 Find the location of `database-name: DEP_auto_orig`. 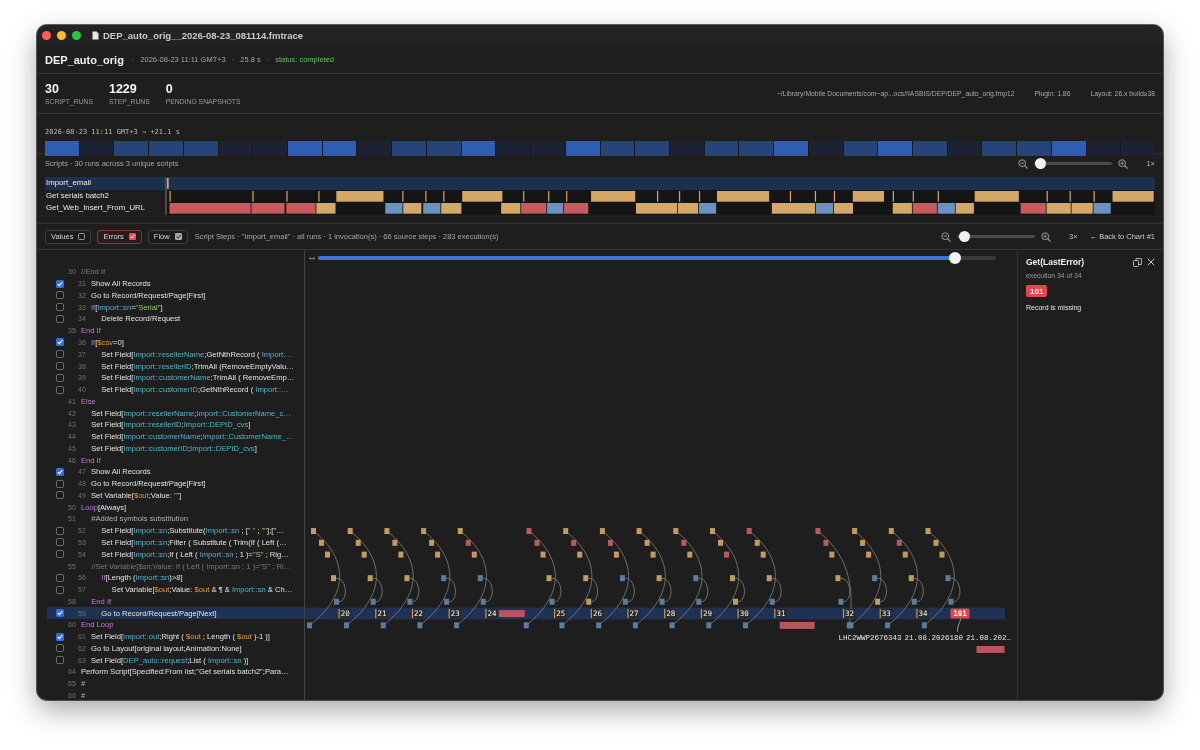

database-name: DEP_auto_orig is located at coordinates (84, 59).